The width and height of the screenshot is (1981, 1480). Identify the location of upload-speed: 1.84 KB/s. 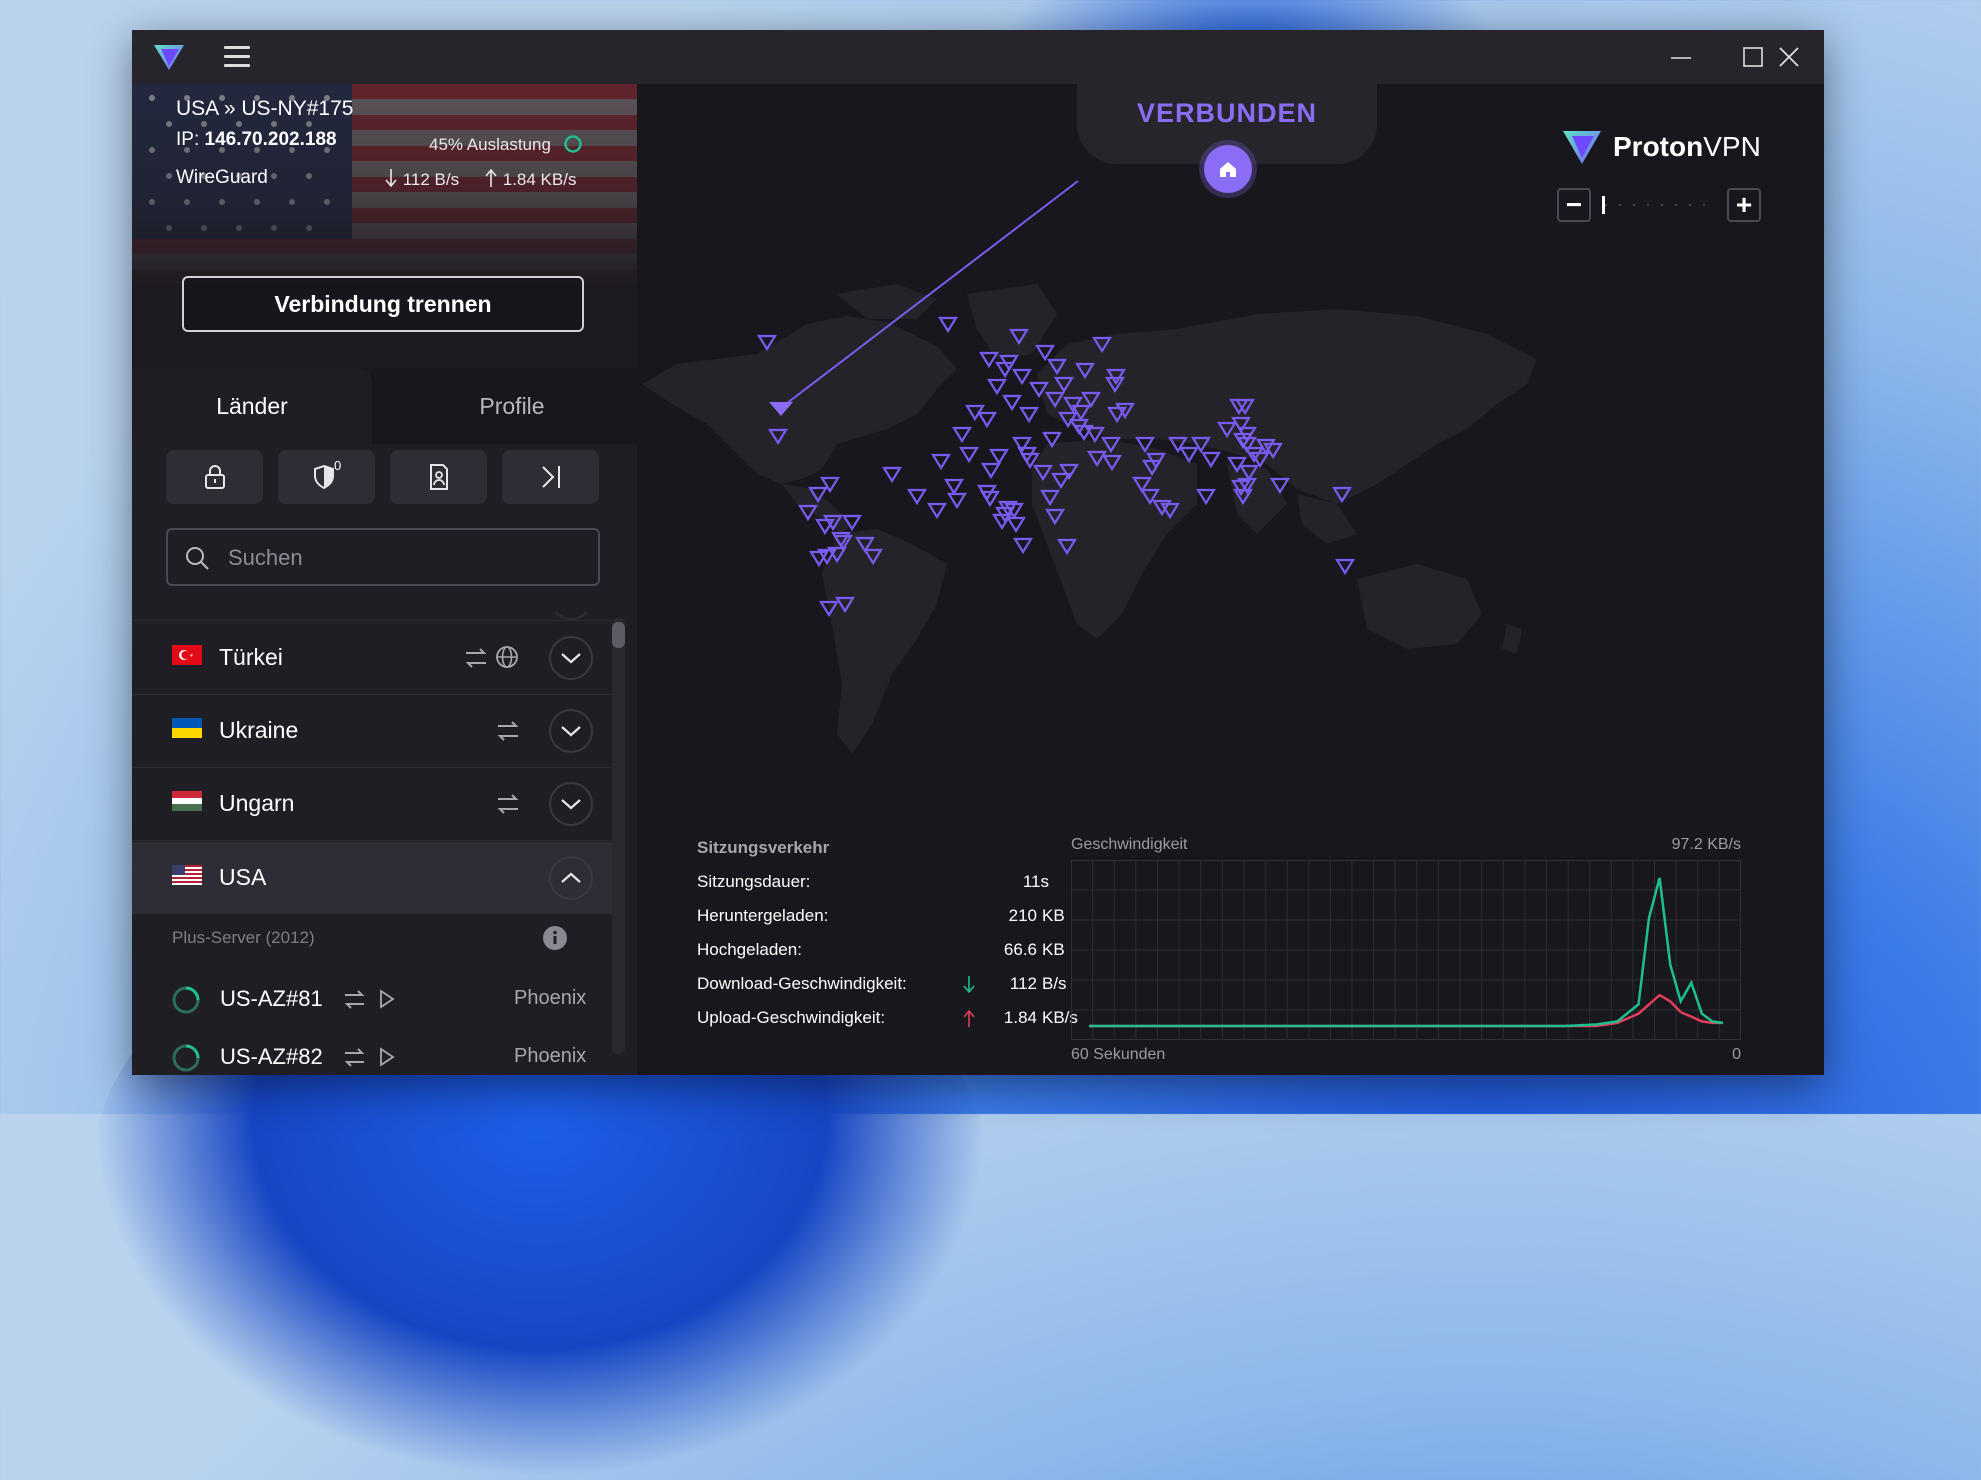
(530, 179).